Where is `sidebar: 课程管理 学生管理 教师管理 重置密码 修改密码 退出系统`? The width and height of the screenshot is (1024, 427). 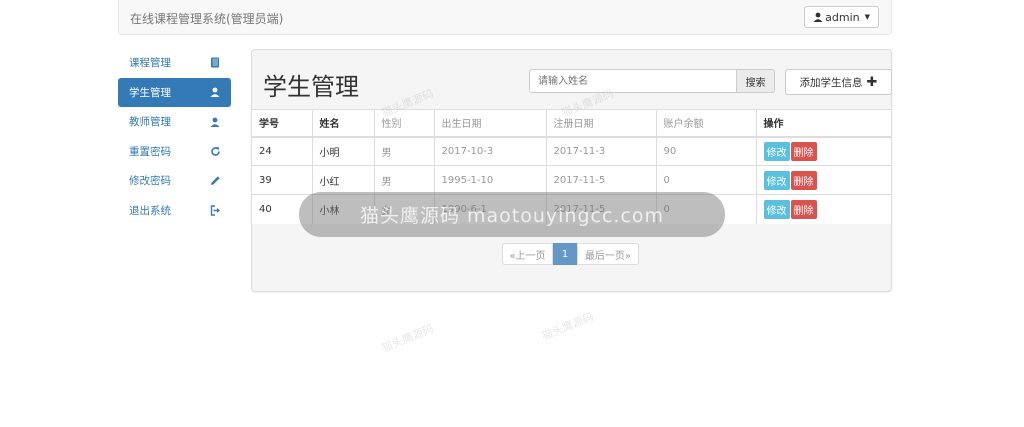
sidebar: 课程管理 学生管理 教师管理 重置密码 修改密码 退出系统 is located at coordinates (174, 136).